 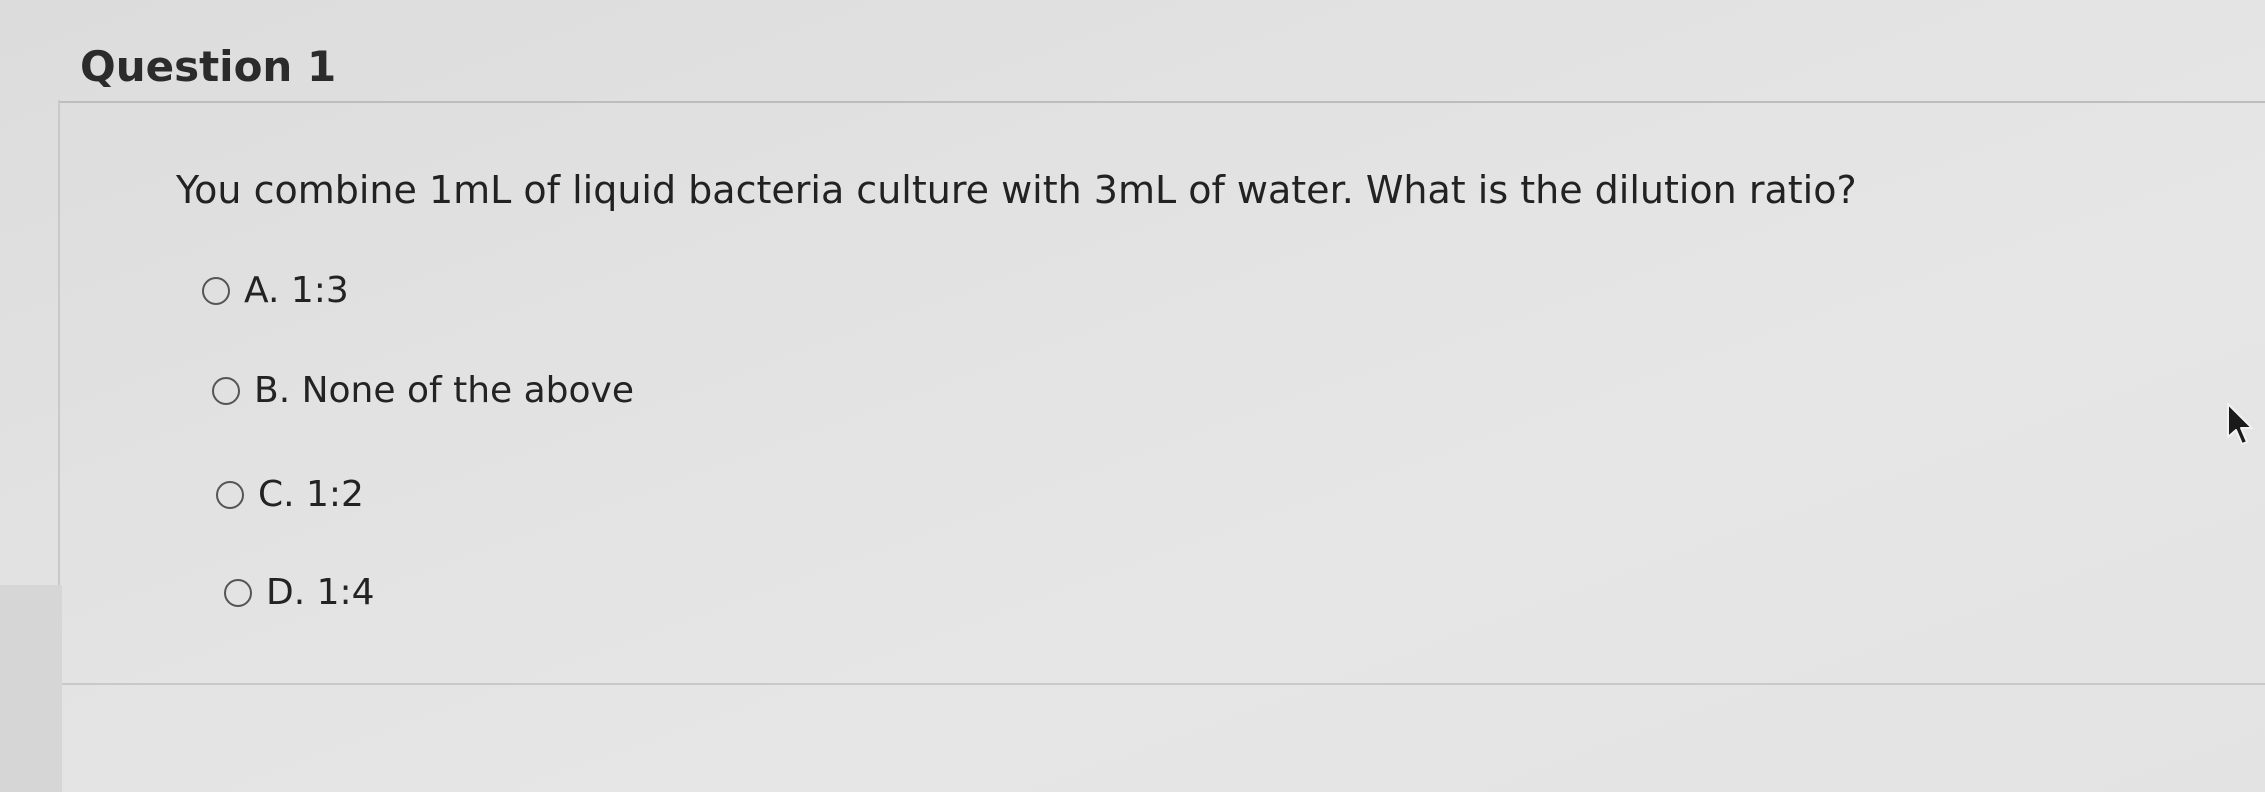 What do you see at coordinates (311, 494) in the screenshot?
I see `option-c-label: C. 1:2` at bounding box center [311, 494].